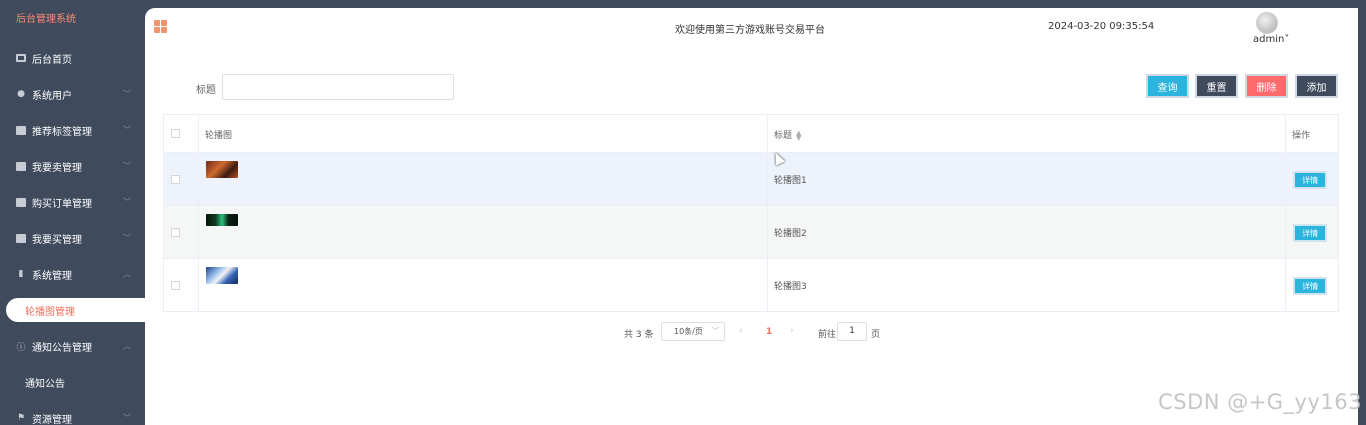  I want to click on flag-icon: ⚑, so click(21, 418).